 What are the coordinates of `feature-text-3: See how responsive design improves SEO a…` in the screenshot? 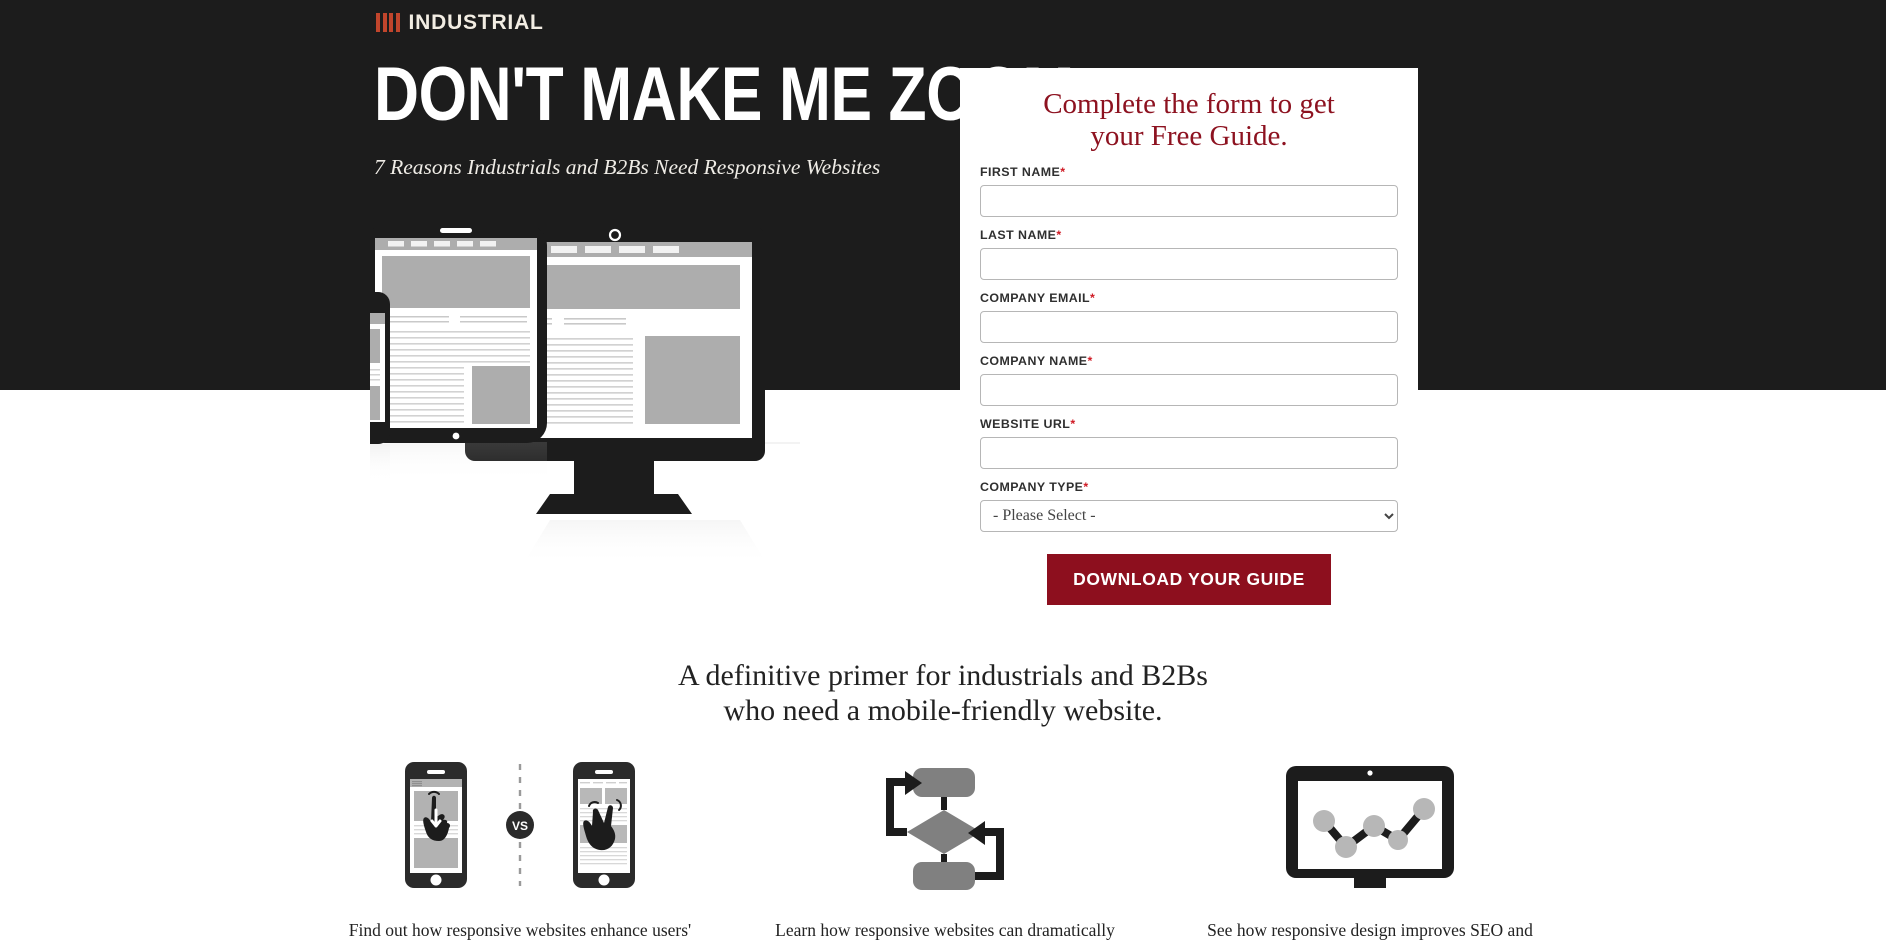 It's located at (1370, 930).